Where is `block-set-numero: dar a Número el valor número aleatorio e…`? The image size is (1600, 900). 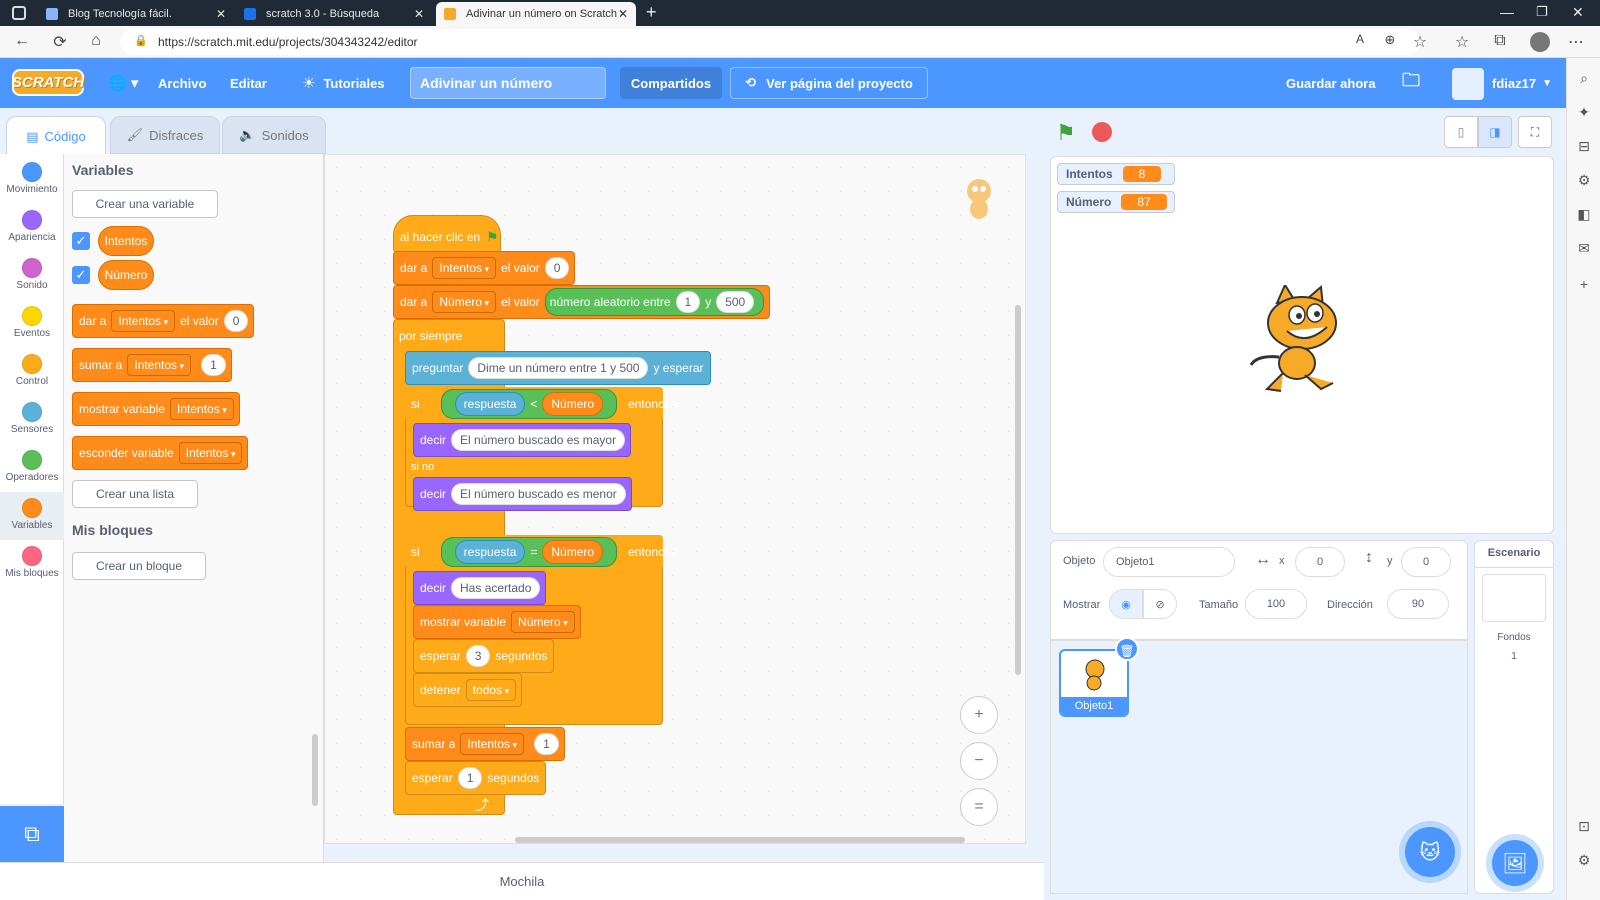
block-set-numero: dar a Número el valor número aleatorio e… is located at coordinates (582, 302).